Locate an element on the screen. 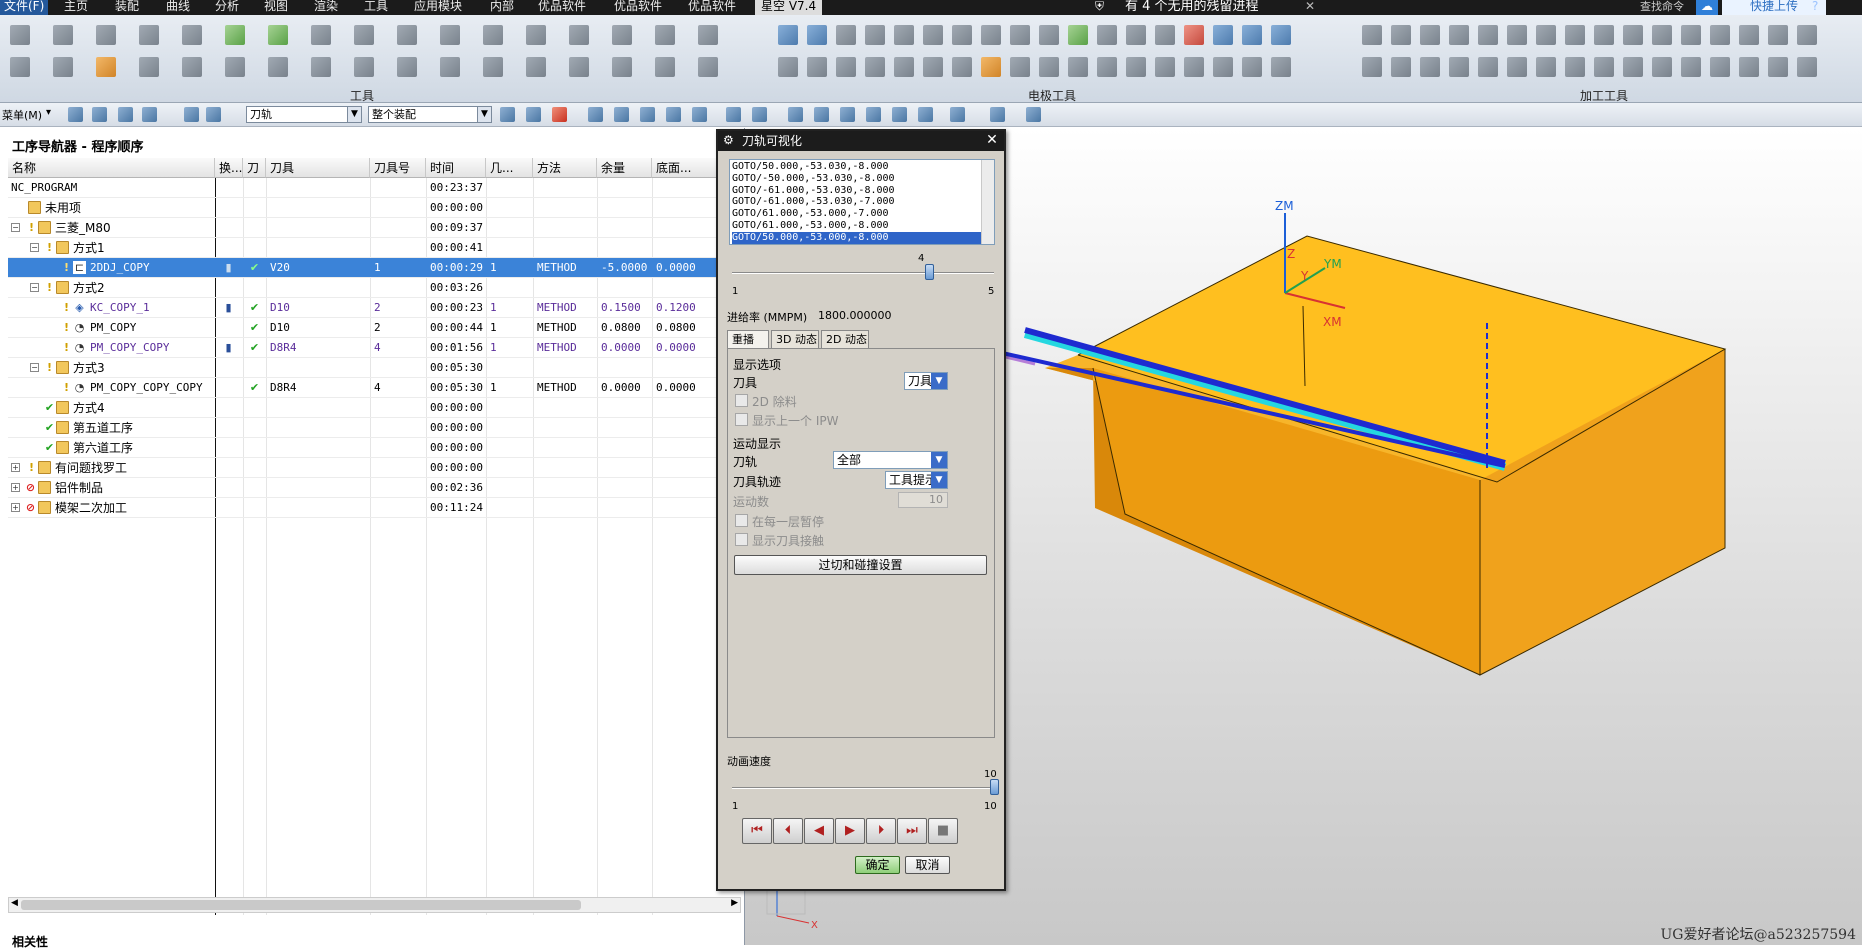 This screenshot has height=950, width=1862. scroll-left-icon: ◀ is located at coordinates (14, 903).